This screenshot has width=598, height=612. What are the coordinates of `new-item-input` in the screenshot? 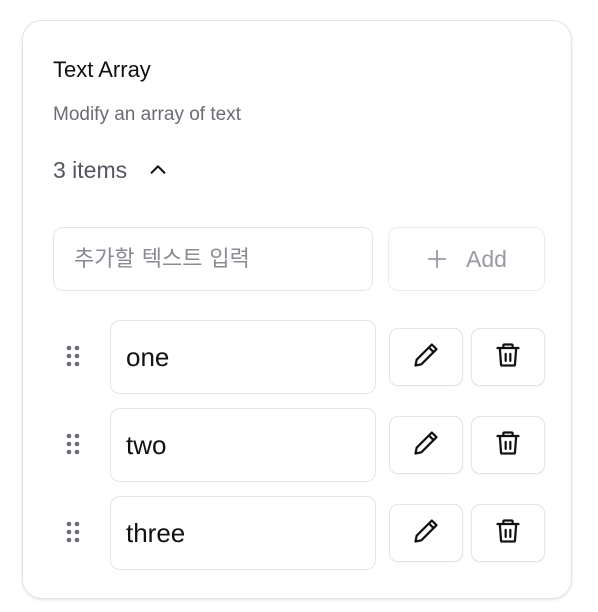 It's located at (213, 259).